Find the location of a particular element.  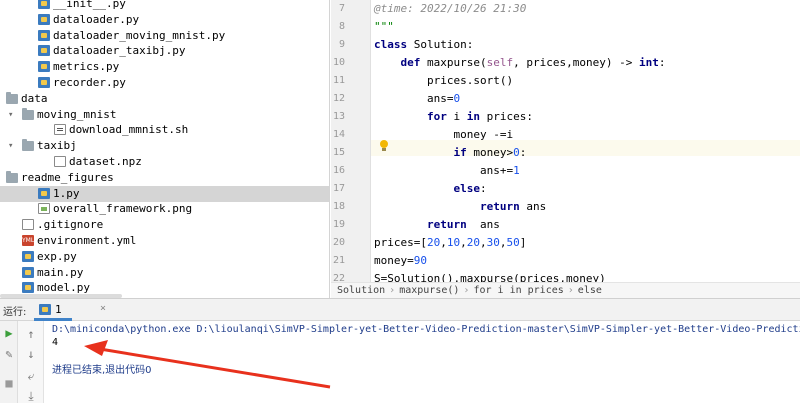

tree-item-label: moving_mnist is located at coordinates (77, 114).